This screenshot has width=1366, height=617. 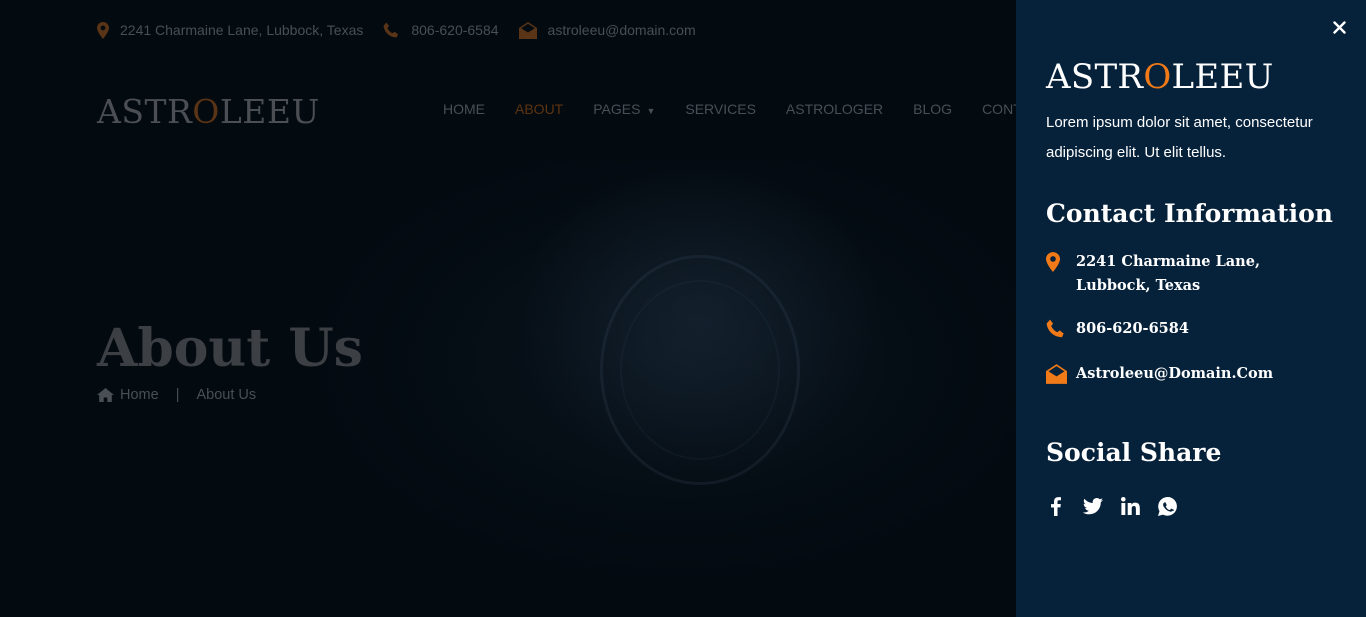 What do you see at coordinates (834, 109) in the screenshot?
I see `nav-astrologer: ASTROLOGER` at bounding box center [834, 109].